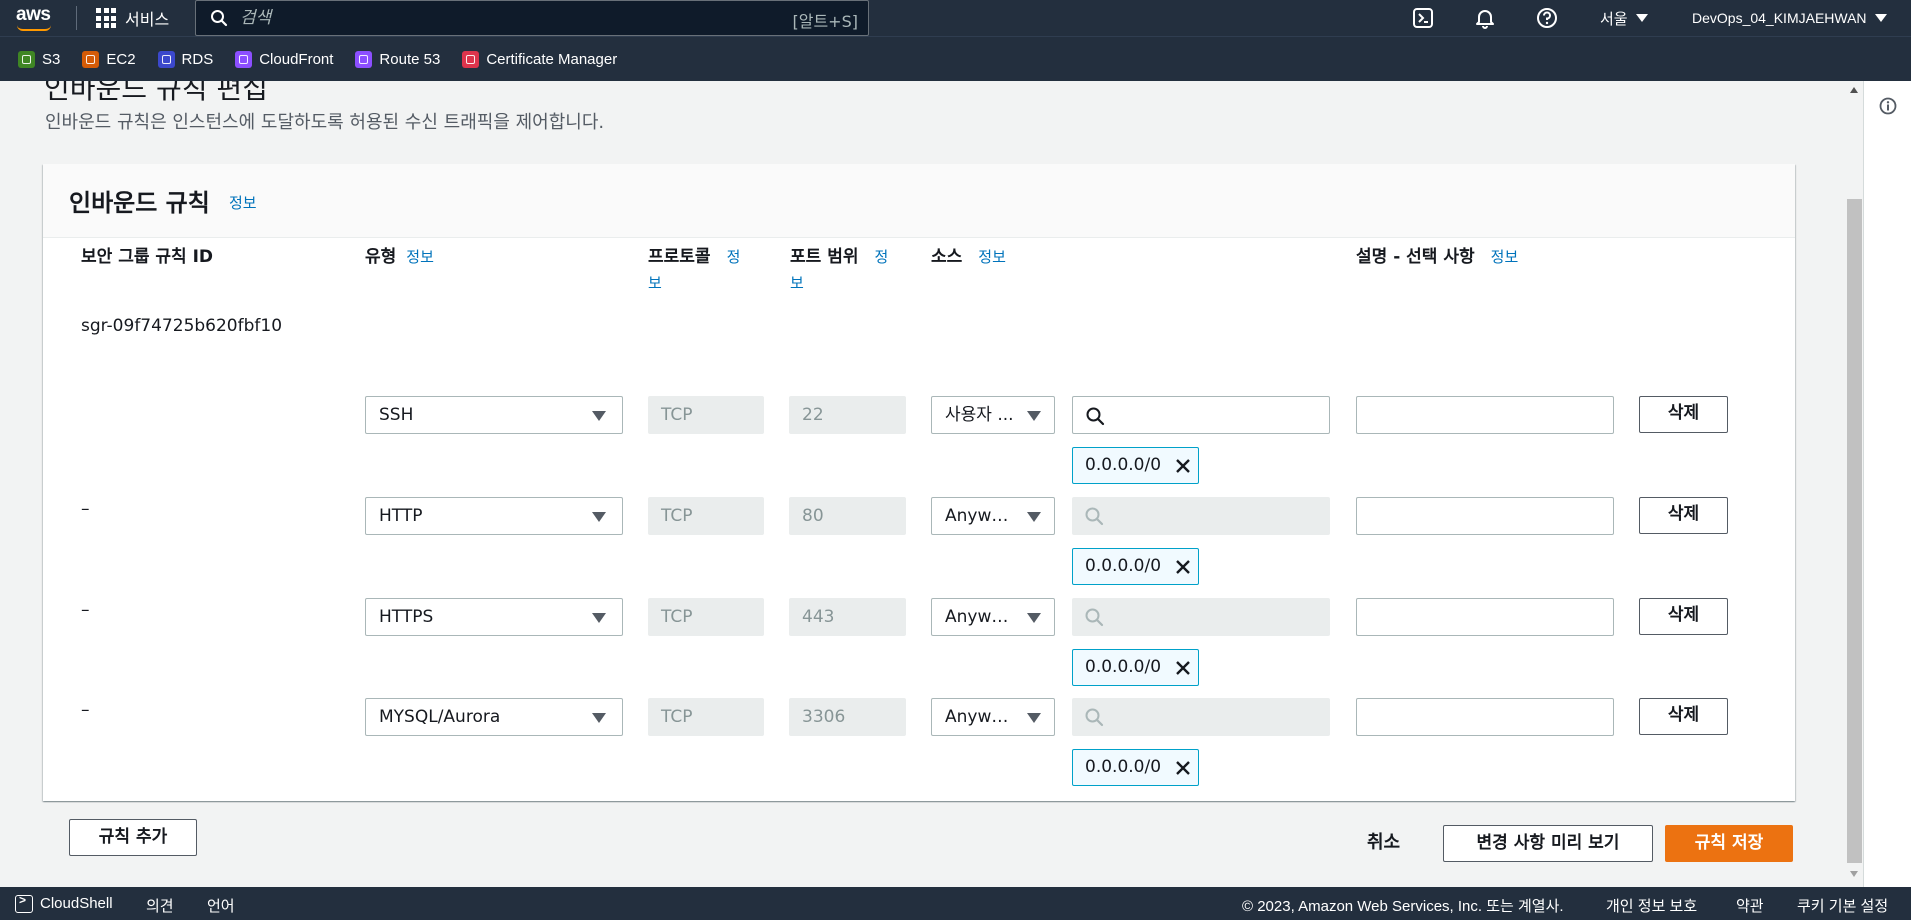 Image resolution: width=1911 pixels, height=920 pixels. I want to click on favorite-label: Route 53, so click(410, 59).